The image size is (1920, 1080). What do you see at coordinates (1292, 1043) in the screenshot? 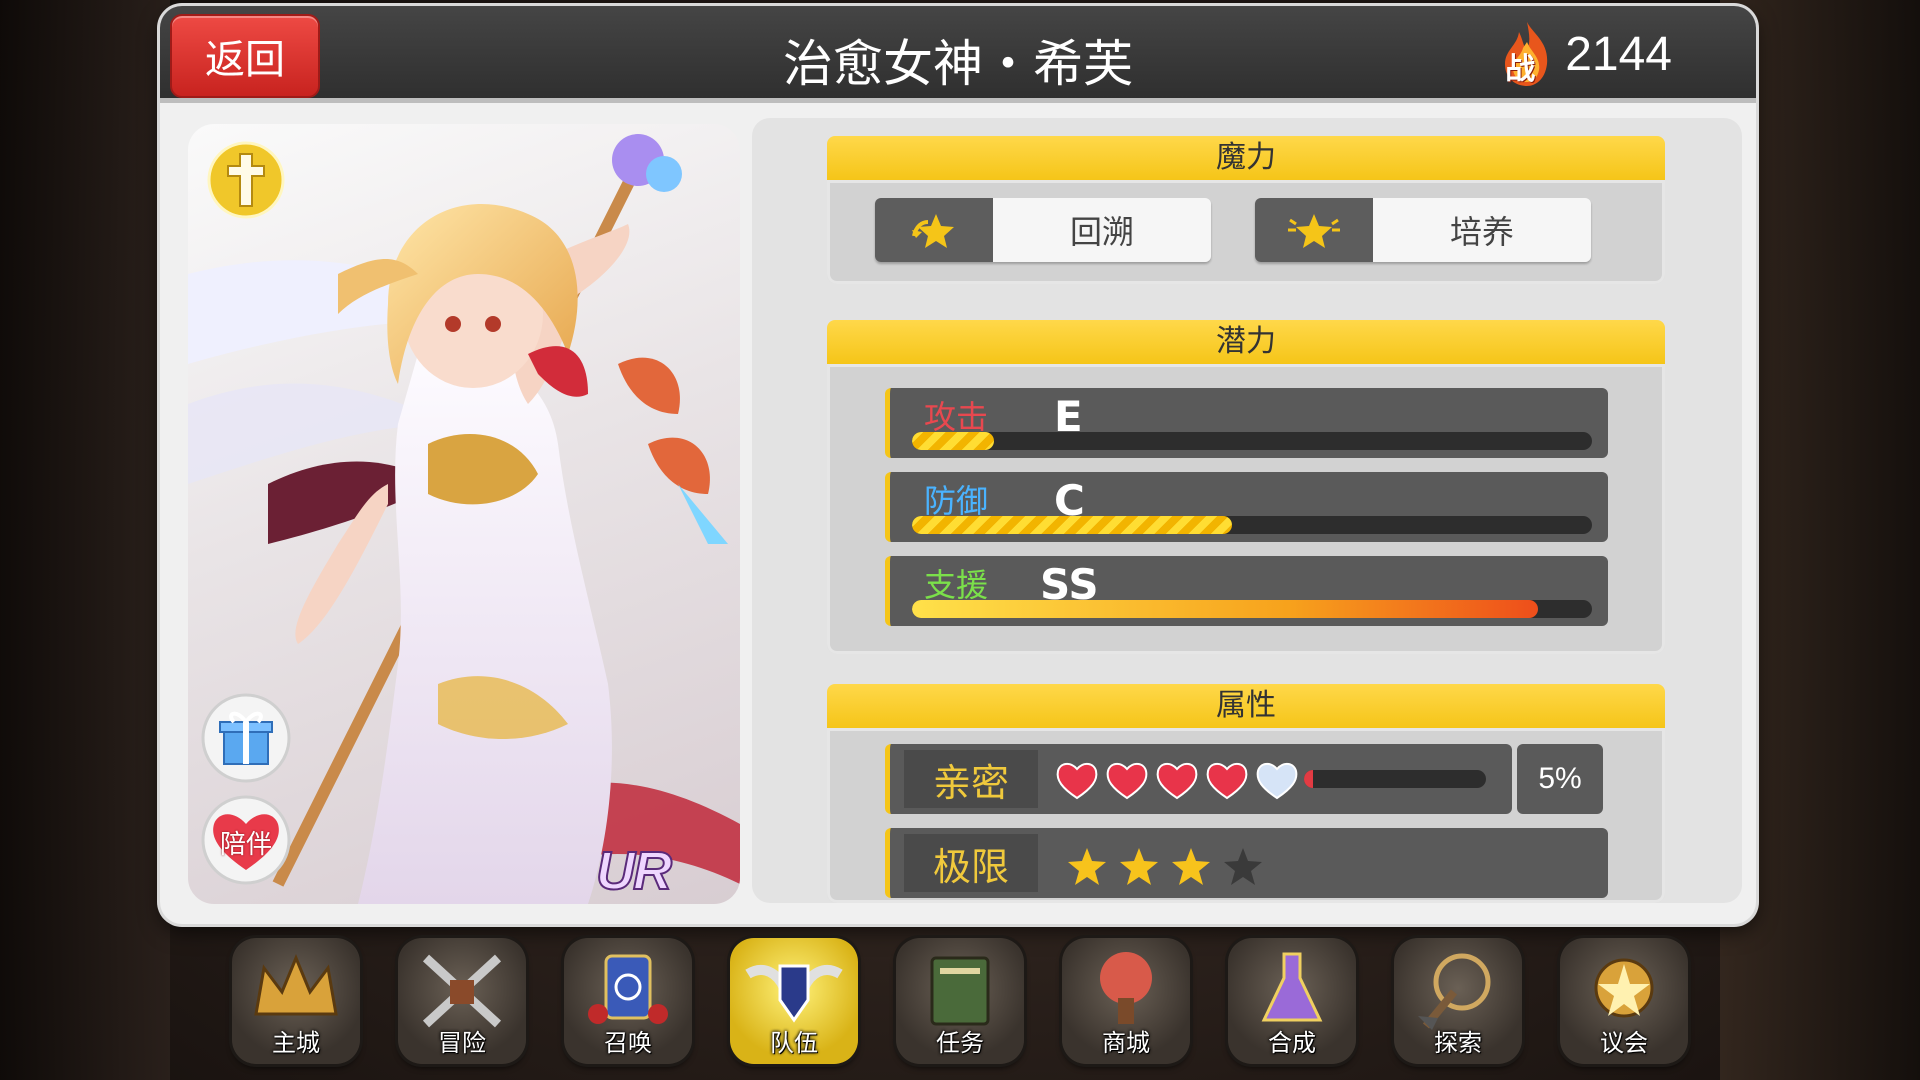
I see `nav-label: 合成` at bounding box center [1292, 1043].